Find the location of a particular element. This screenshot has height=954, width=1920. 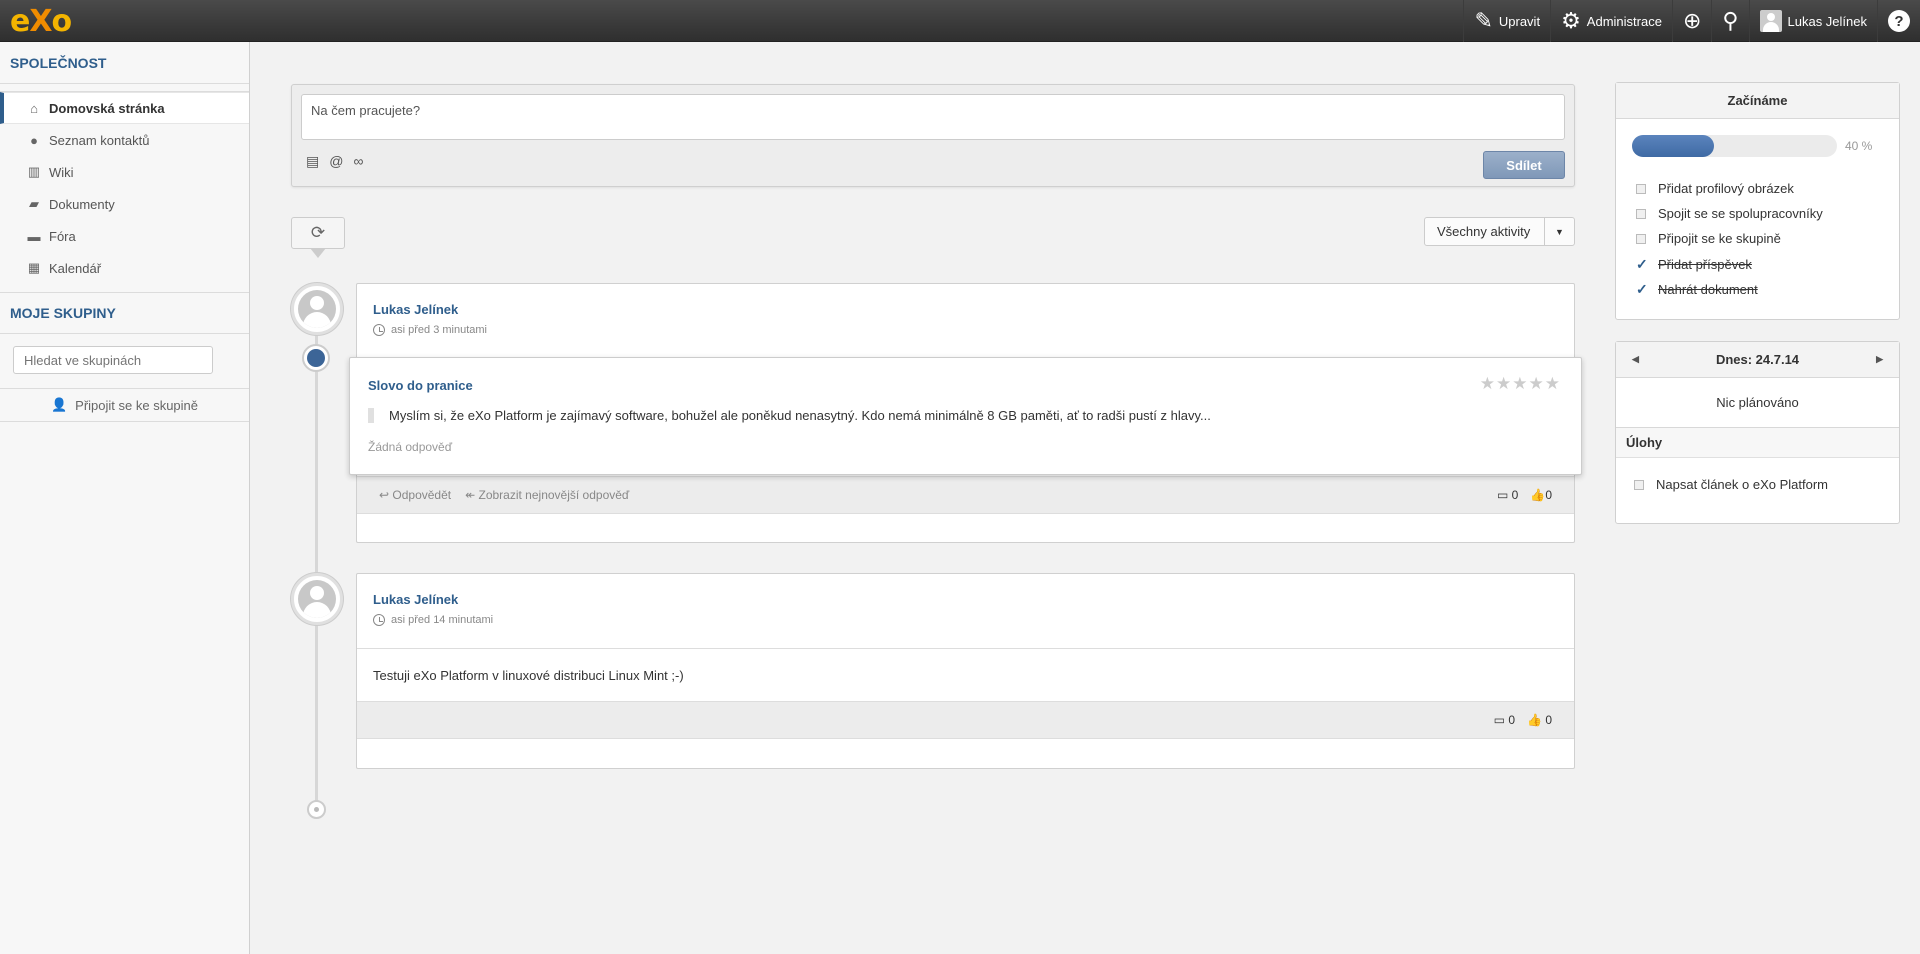

help-button: ? is located at coordinates (1898, 21).